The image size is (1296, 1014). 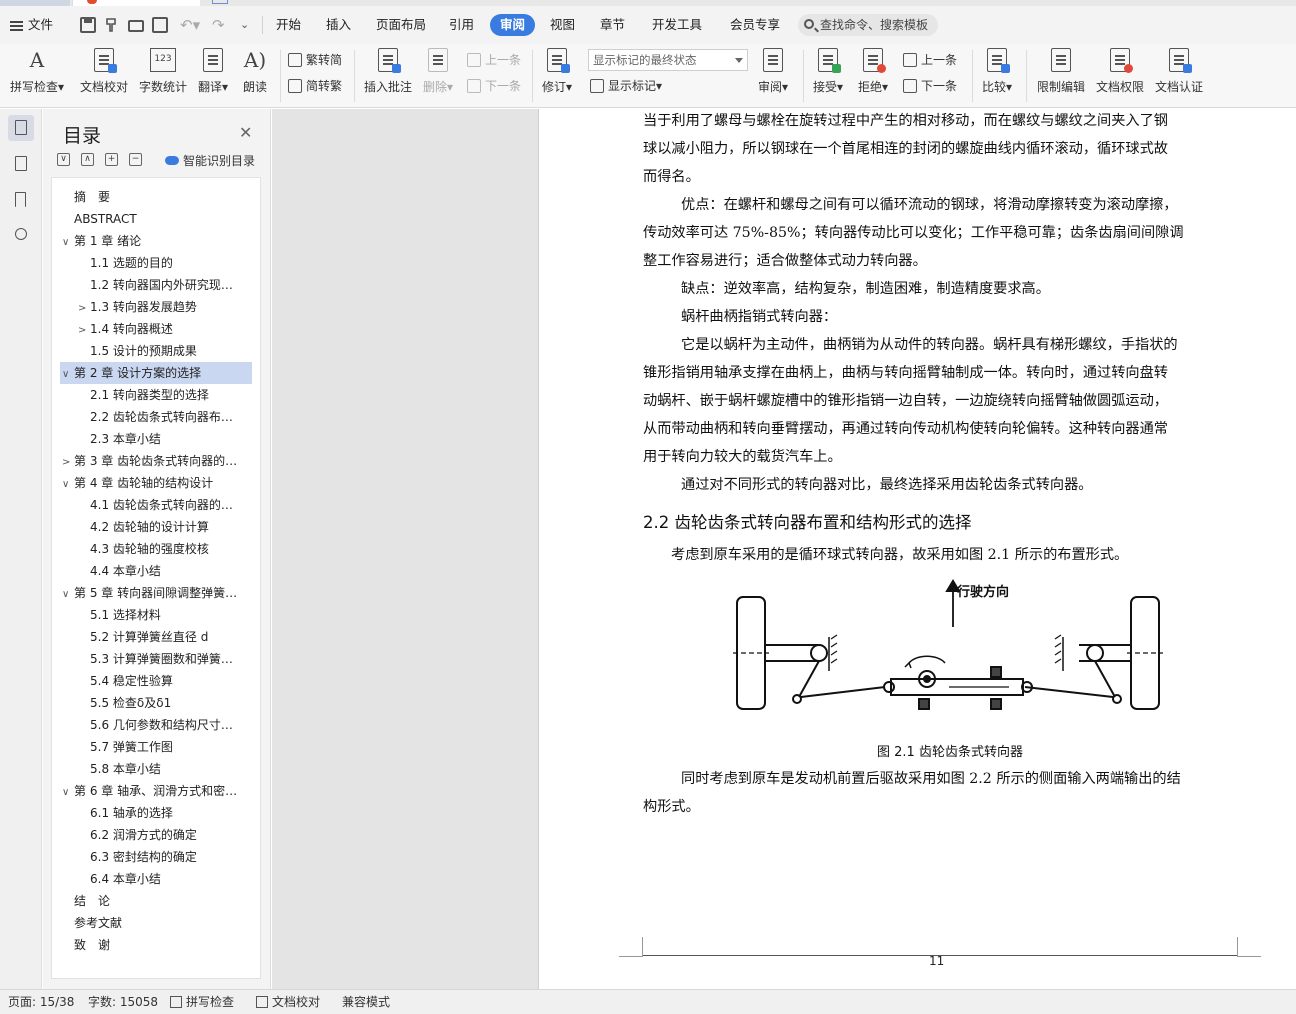 What do you see at coordinates (152, 615) in the screenshot?
I see `toc-item: 5.1 选择材料` at bounding box center [152, 615].